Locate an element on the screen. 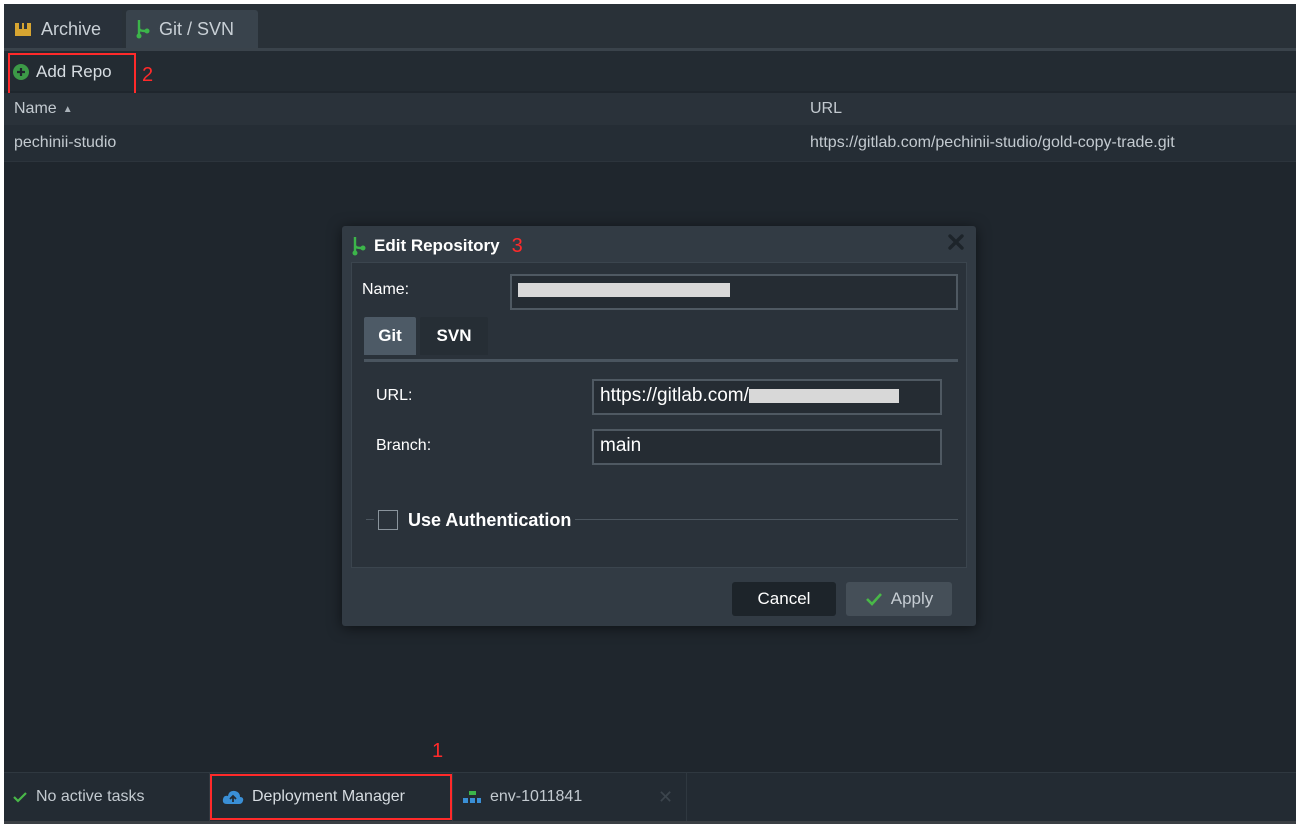  tab-git-label: Git / SVN is located at coordinates (197, 28).